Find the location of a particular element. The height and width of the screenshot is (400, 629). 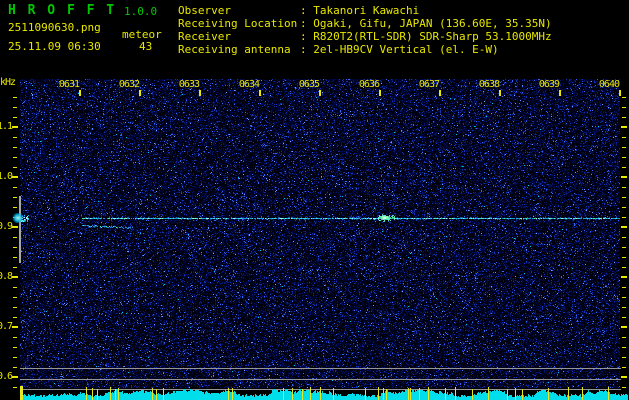

station-label: Observer is located at coordinates (204, 10).